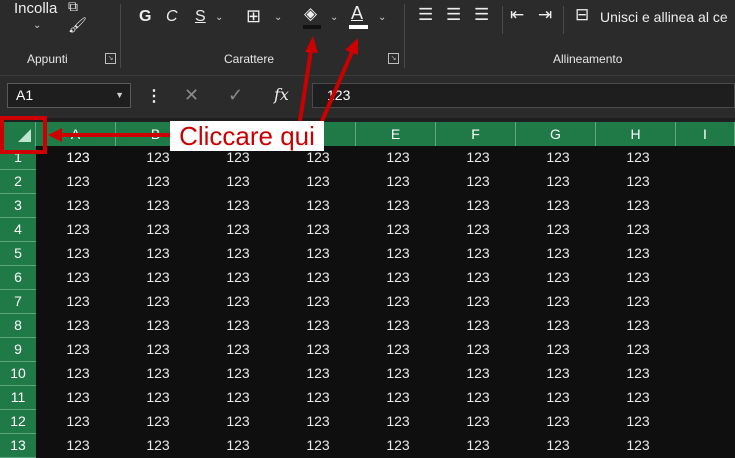 The height and width of the screenshot is (458, 735). Describe the element at coordinates (55, 135) in the screenshot. I see `annotation-arrowhead-left` at that location.